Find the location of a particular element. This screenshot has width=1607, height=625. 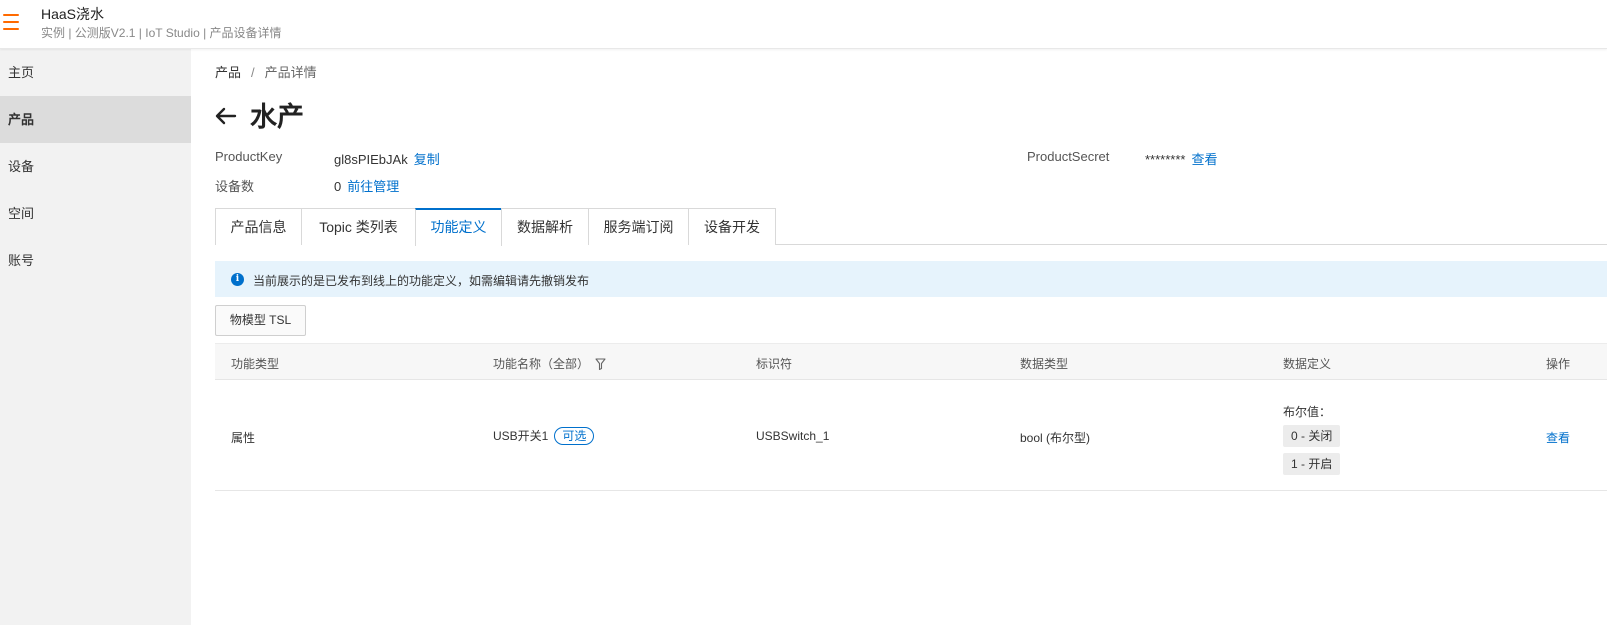

product-secret-field: ******** 查看 is located at coordinates (1181, 158).